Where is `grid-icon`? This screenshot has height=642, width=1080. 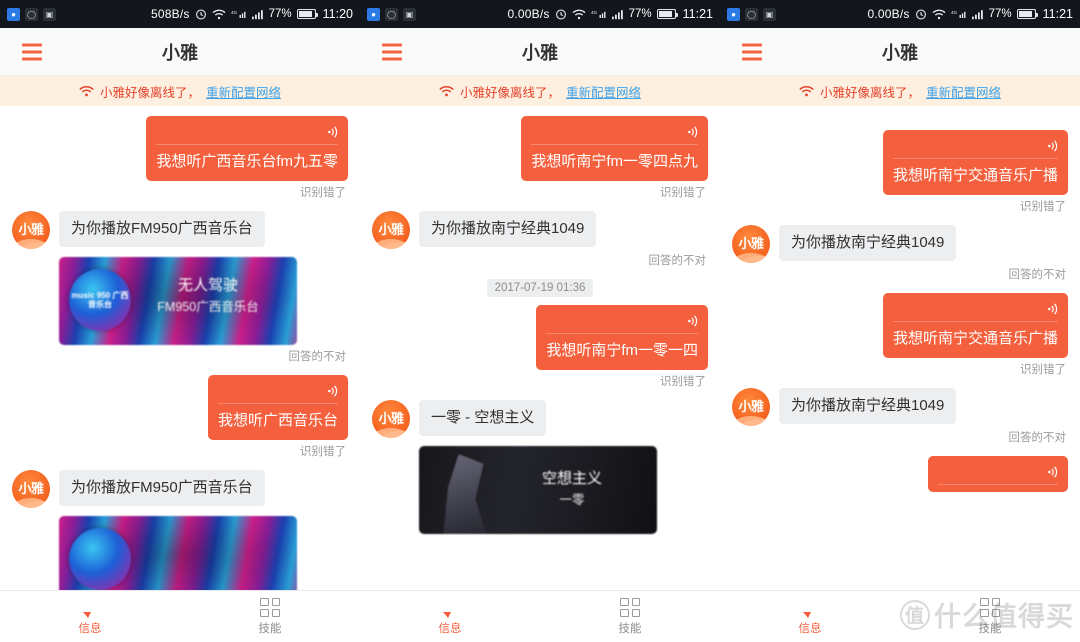
grid-icon is located at coordinates (630, 607).